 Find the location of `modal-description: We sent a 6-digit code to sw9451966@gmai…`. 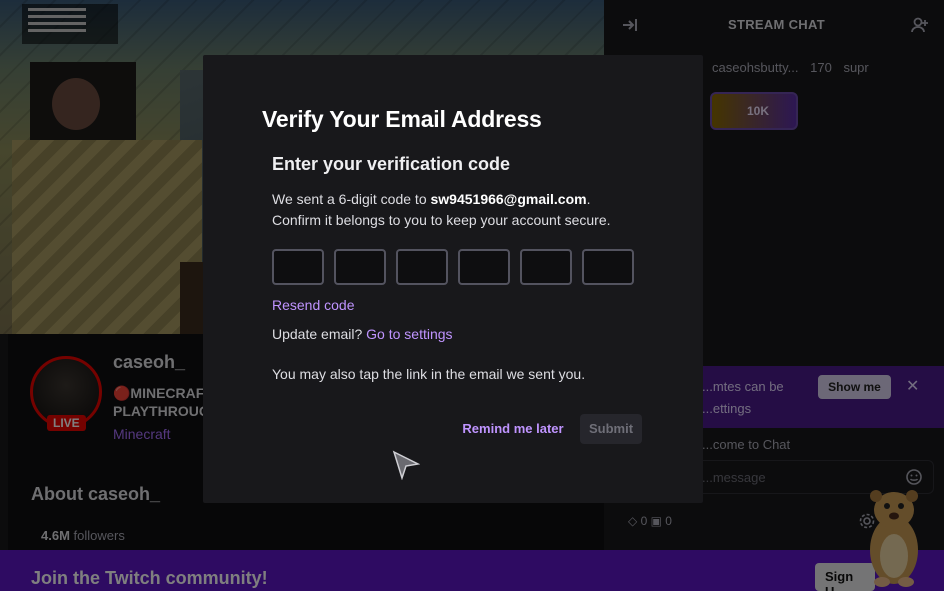

modal-description: We sent a 6-digit code to sw9451966@gmai… is located at coordinates (462, 210).